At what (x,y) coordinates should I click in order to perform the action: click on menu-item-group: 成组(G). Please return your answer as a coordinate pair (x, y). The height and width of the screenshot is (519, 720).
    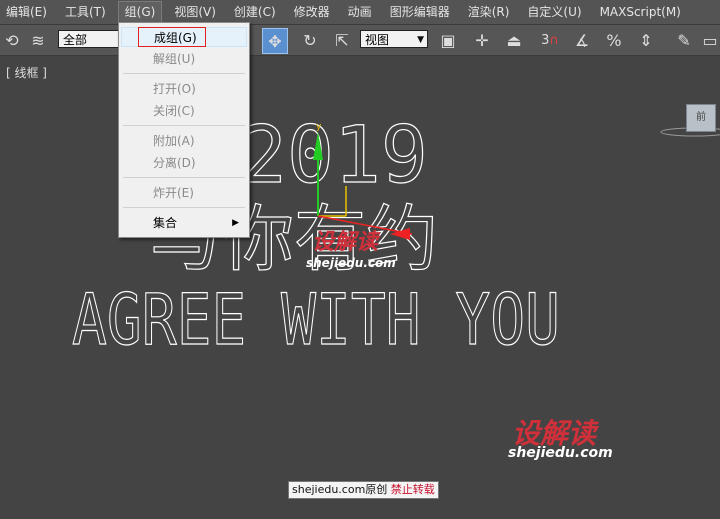
    Looking at the image, I should click on (184, 37).